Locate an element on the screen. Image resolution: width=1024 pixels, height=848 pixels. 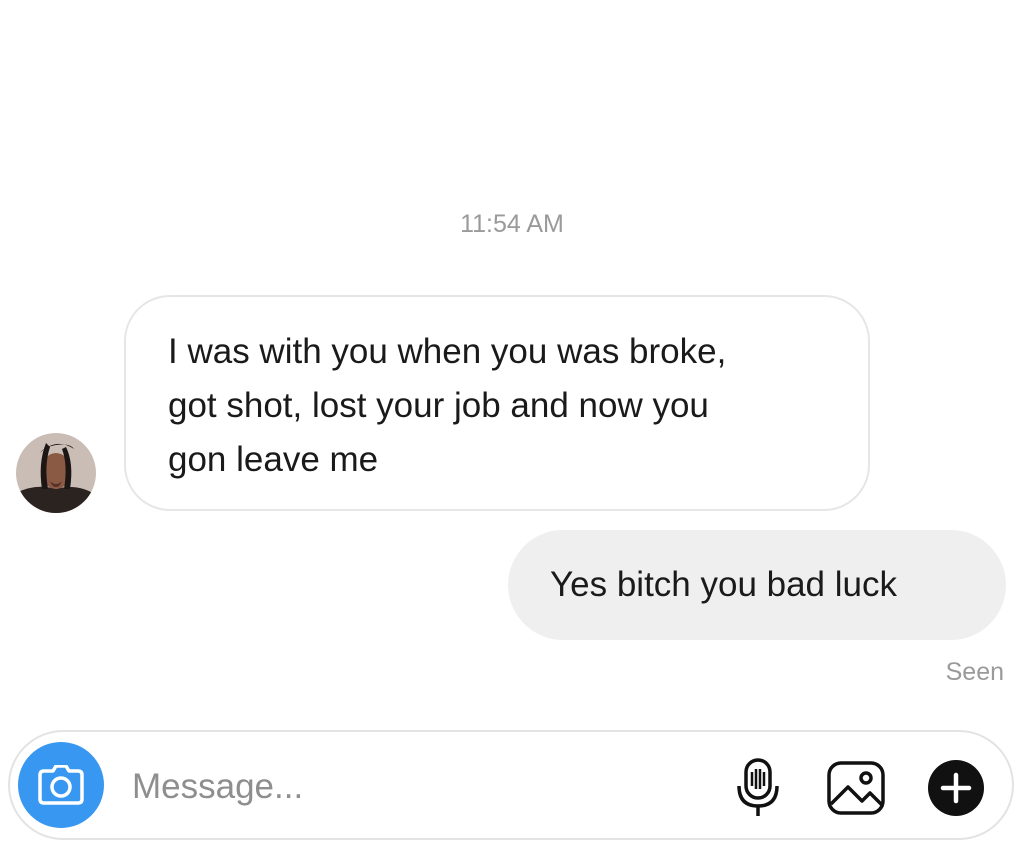
message-text: Yes bitch you bad luck is located at coordinates (723, 584).